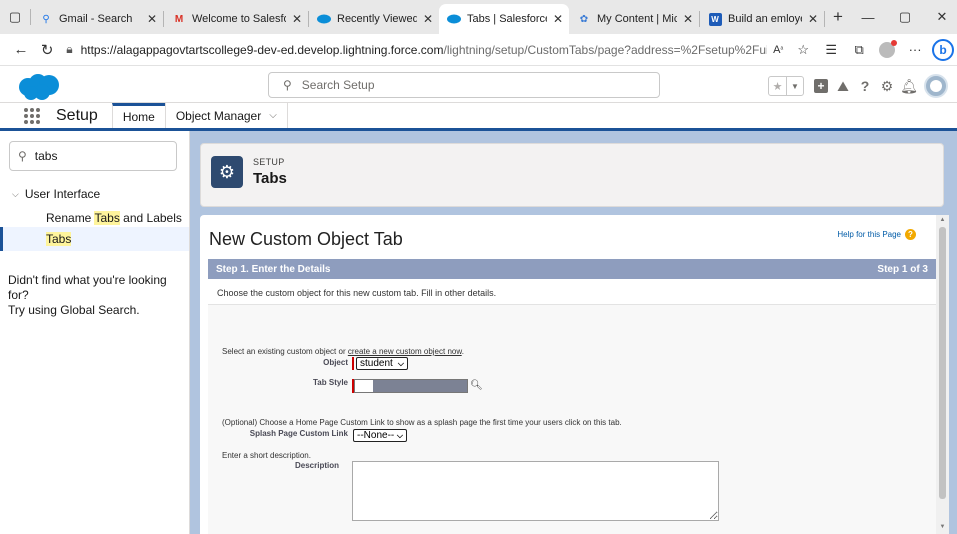  Describe the element at coordinates (411, 386) in the screenshot. I see `tab-style-field` at that location.